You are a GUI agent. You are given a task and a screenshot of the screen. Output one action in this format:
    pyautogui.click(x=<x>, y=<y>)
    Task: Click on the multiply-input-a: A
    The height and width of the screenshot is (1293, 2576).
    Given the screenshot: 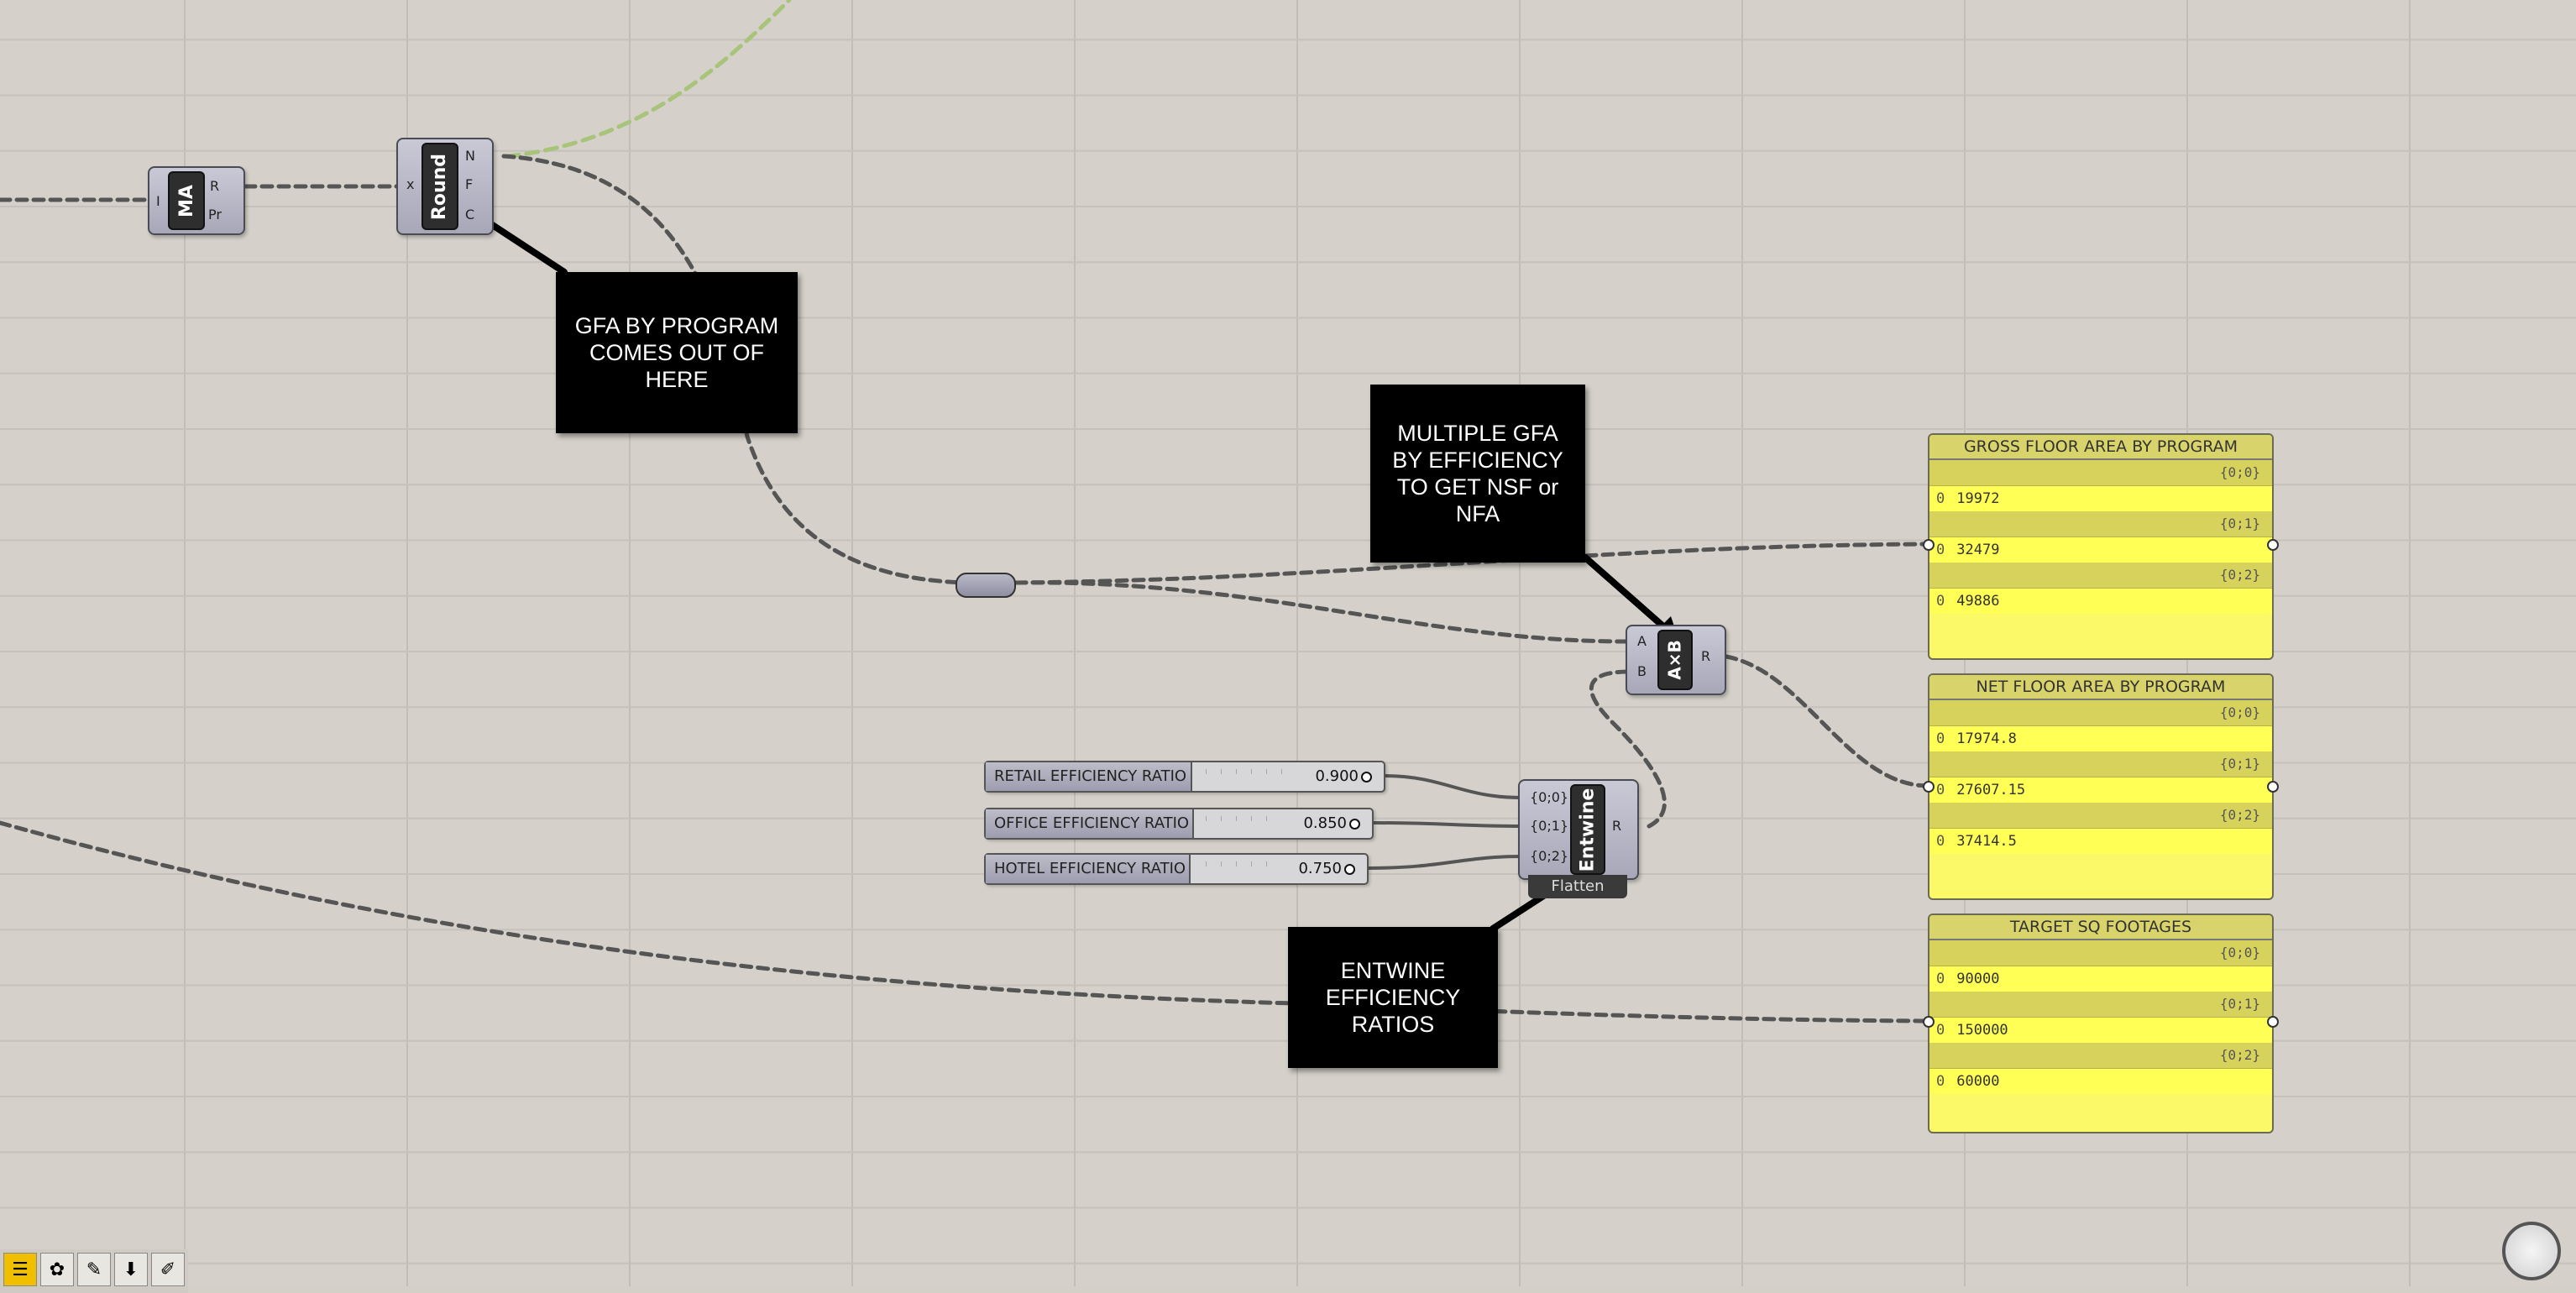 What is the action you would take?
    pyautogui.click(x=1642, y=641)
    